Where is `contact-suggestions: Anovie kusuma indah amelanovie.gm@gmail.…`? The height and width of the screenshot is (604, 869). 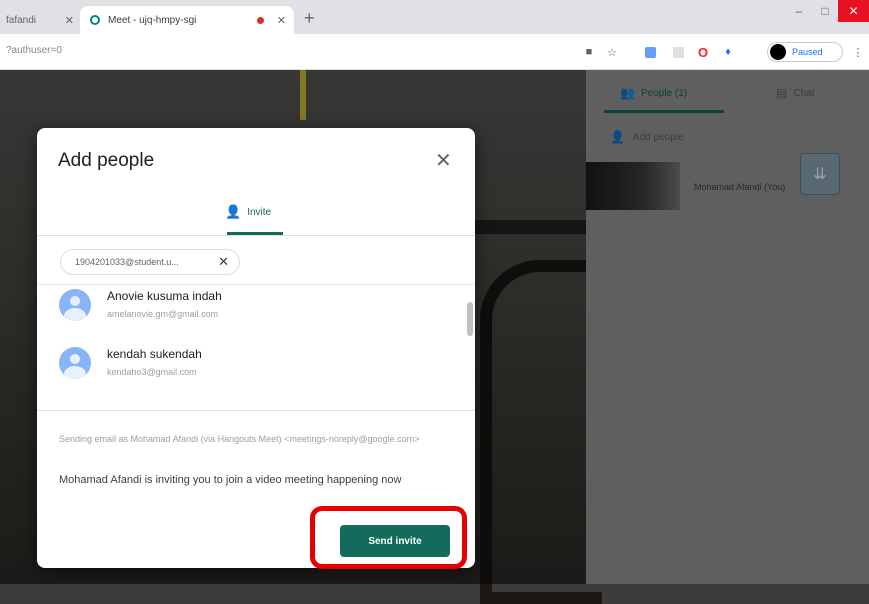
contact-suggestions: Anovie kusuma indah amelanovie.gm@gmail.… is located at coordinates (256, 347).